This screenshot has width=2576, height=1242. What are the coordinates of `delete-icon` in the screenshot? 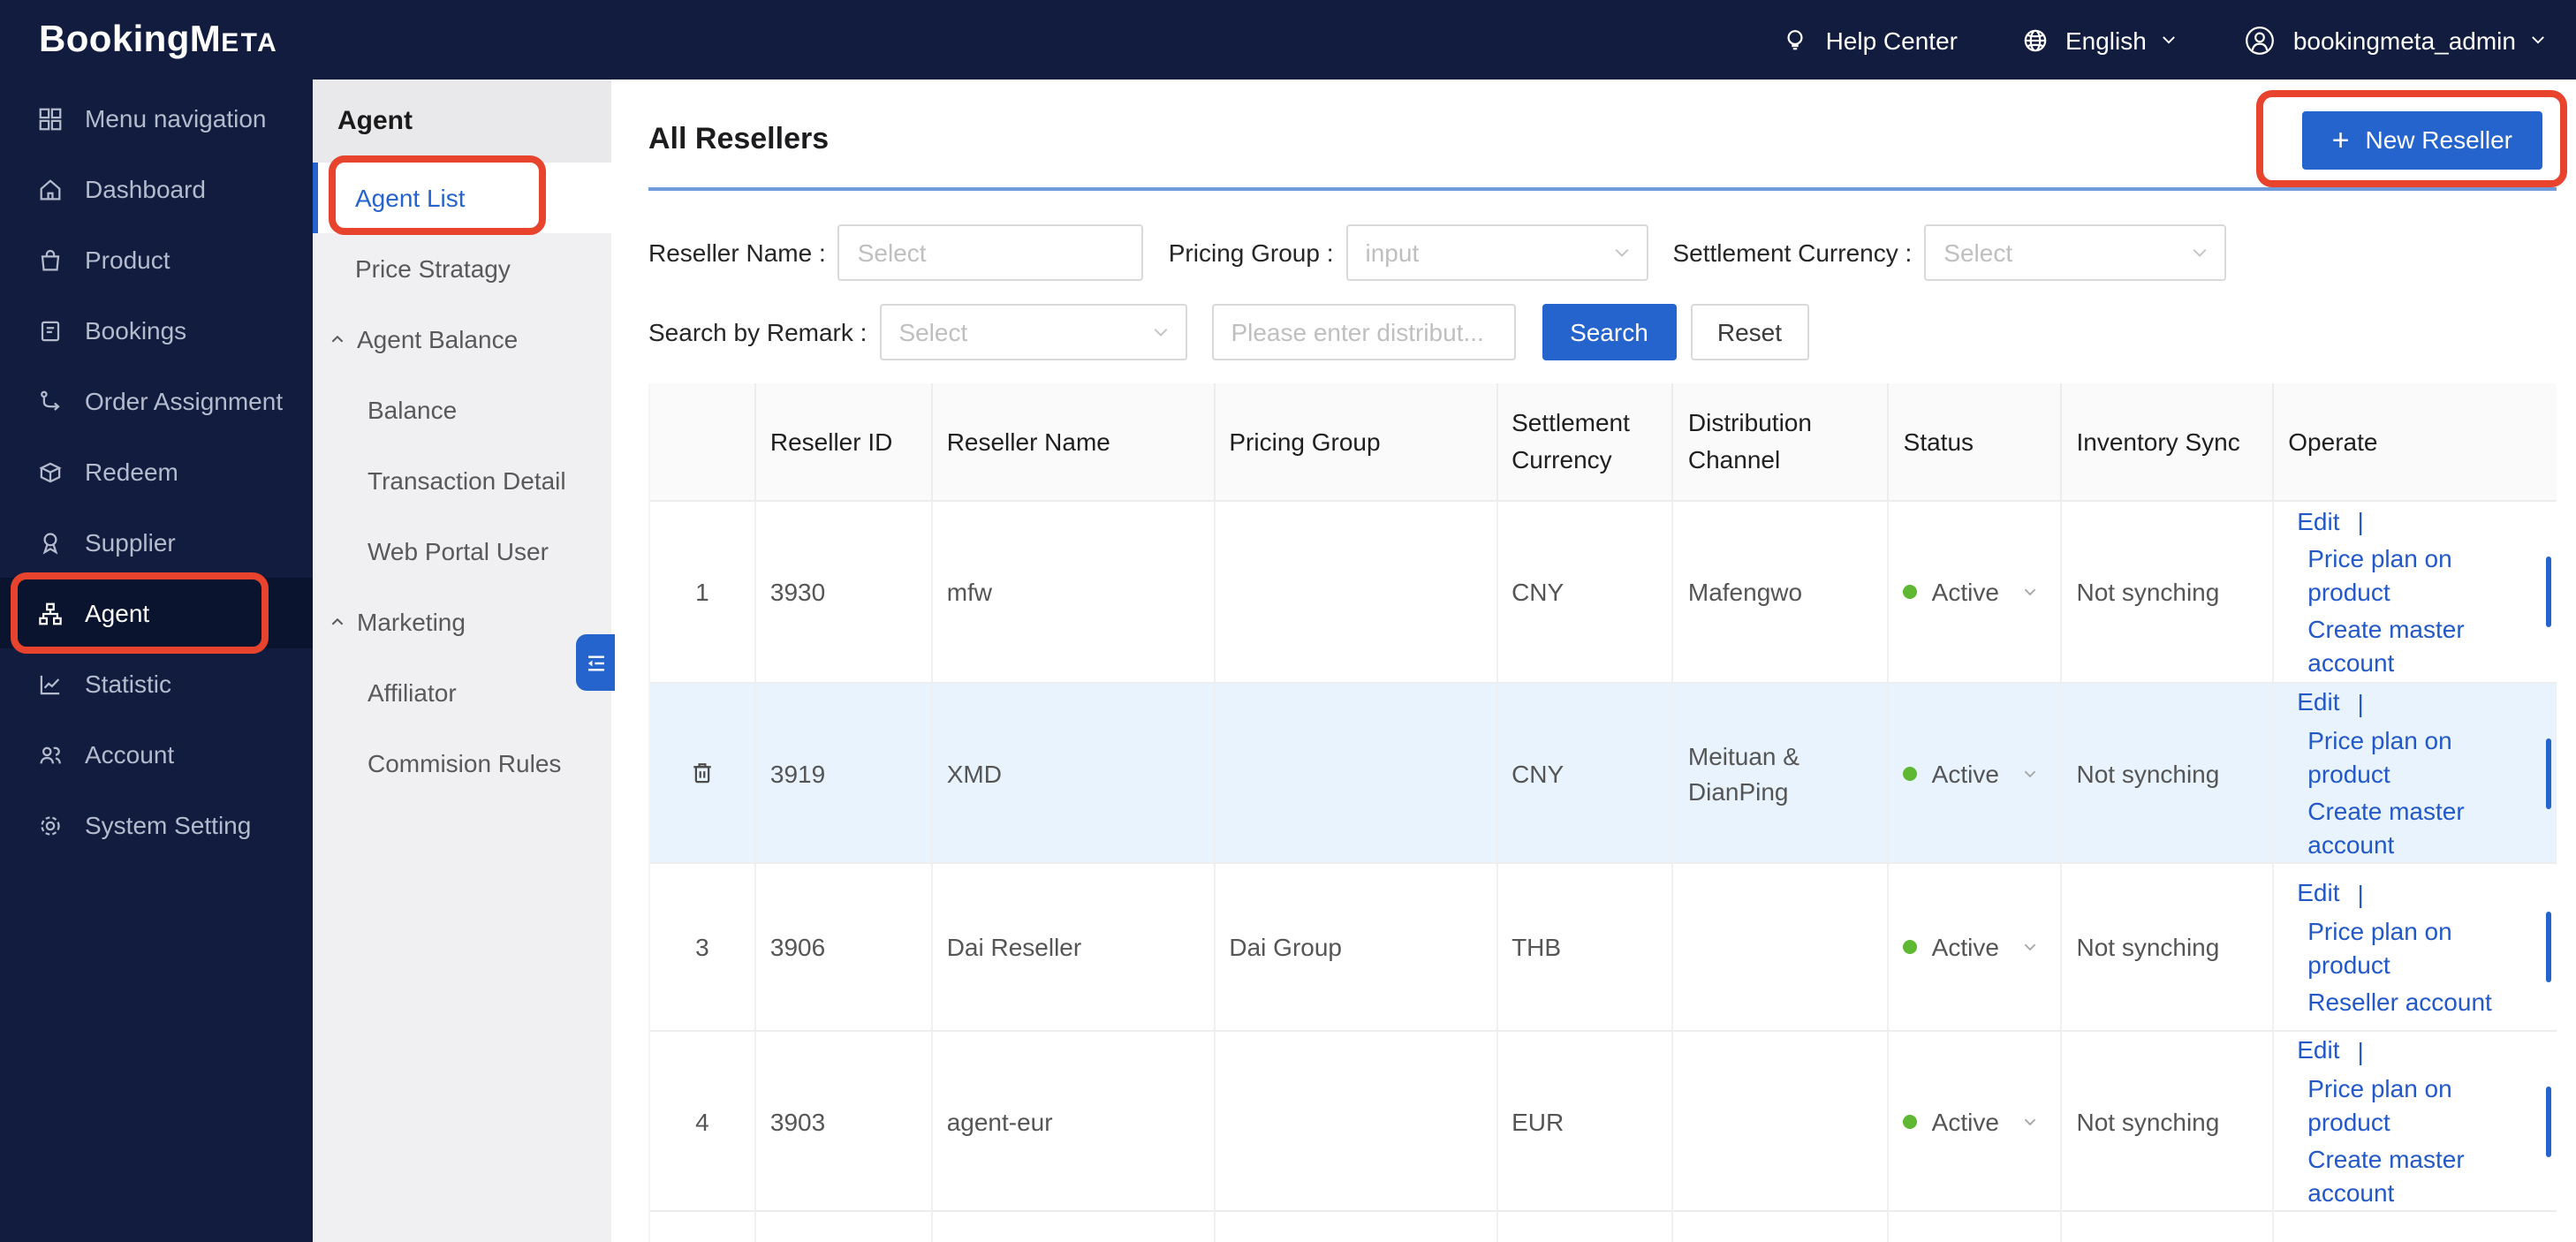 It's located at (702, 773).